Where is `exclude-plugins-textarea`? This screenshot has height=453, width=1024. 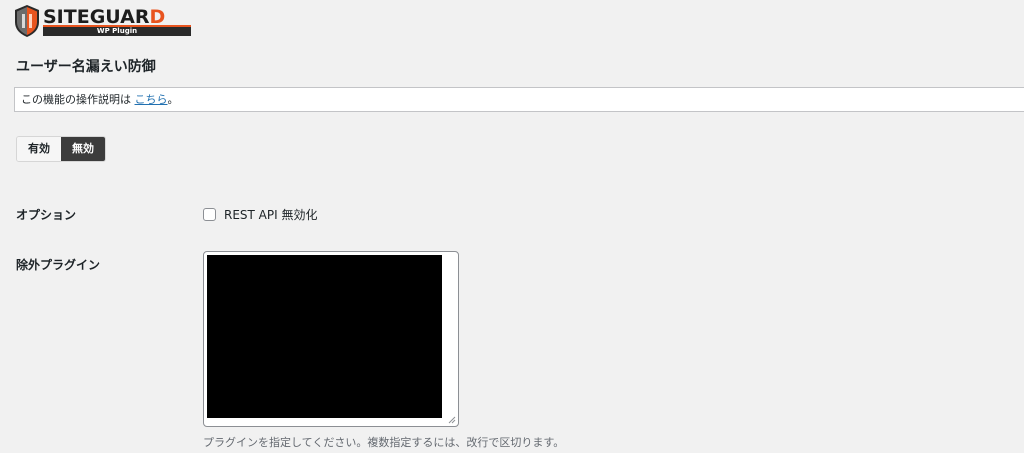
exclude-plugins-textarea is located at coordinates (331, 339).